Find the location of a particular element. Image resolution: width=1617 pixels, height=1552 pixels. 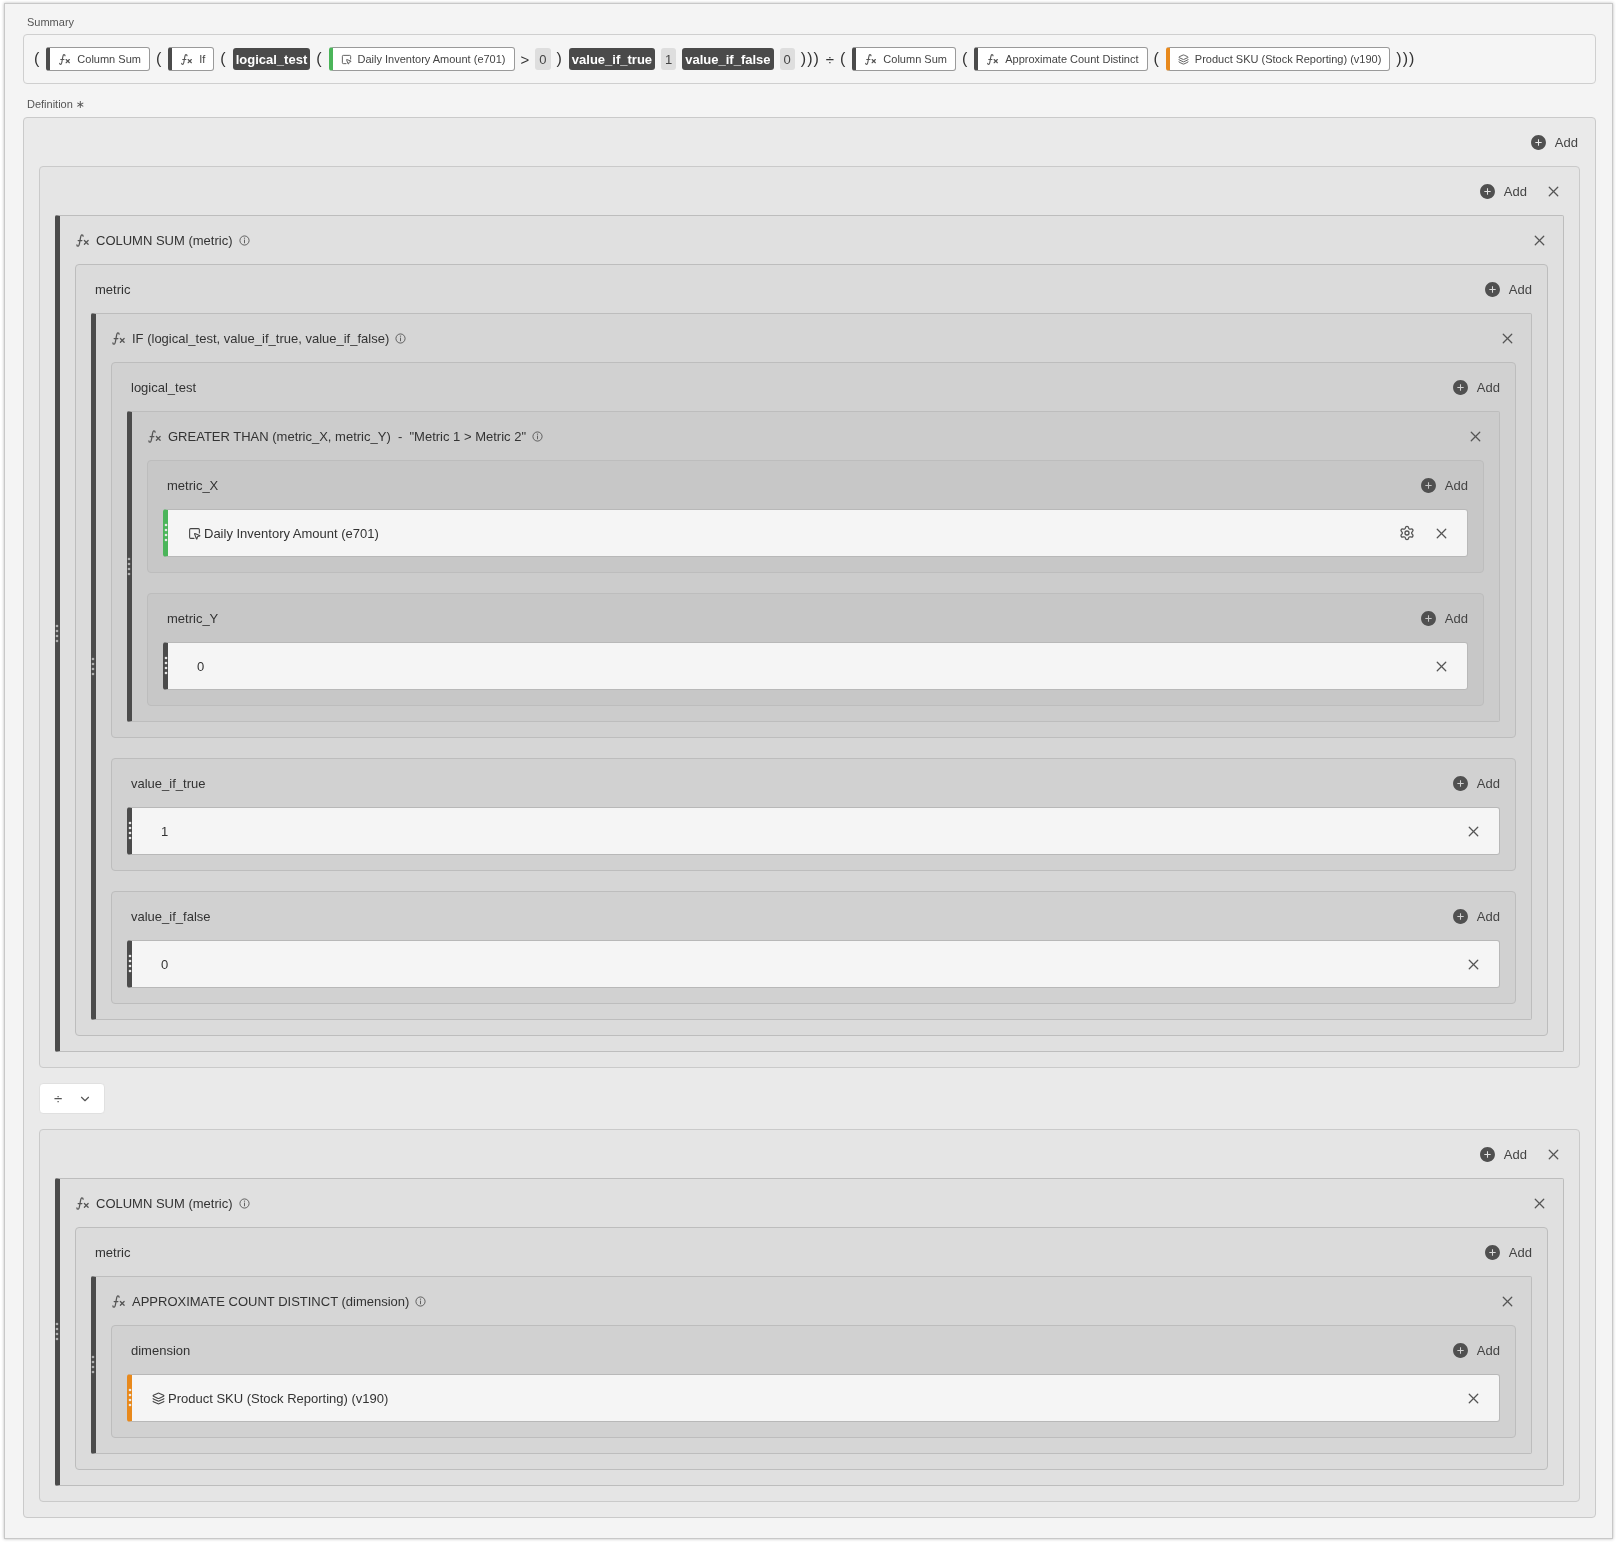

function-name: GREATER THAN (metric_X, metric_Y) - "Metric 1 > Metric 2" is located at coordinates (347, 436).